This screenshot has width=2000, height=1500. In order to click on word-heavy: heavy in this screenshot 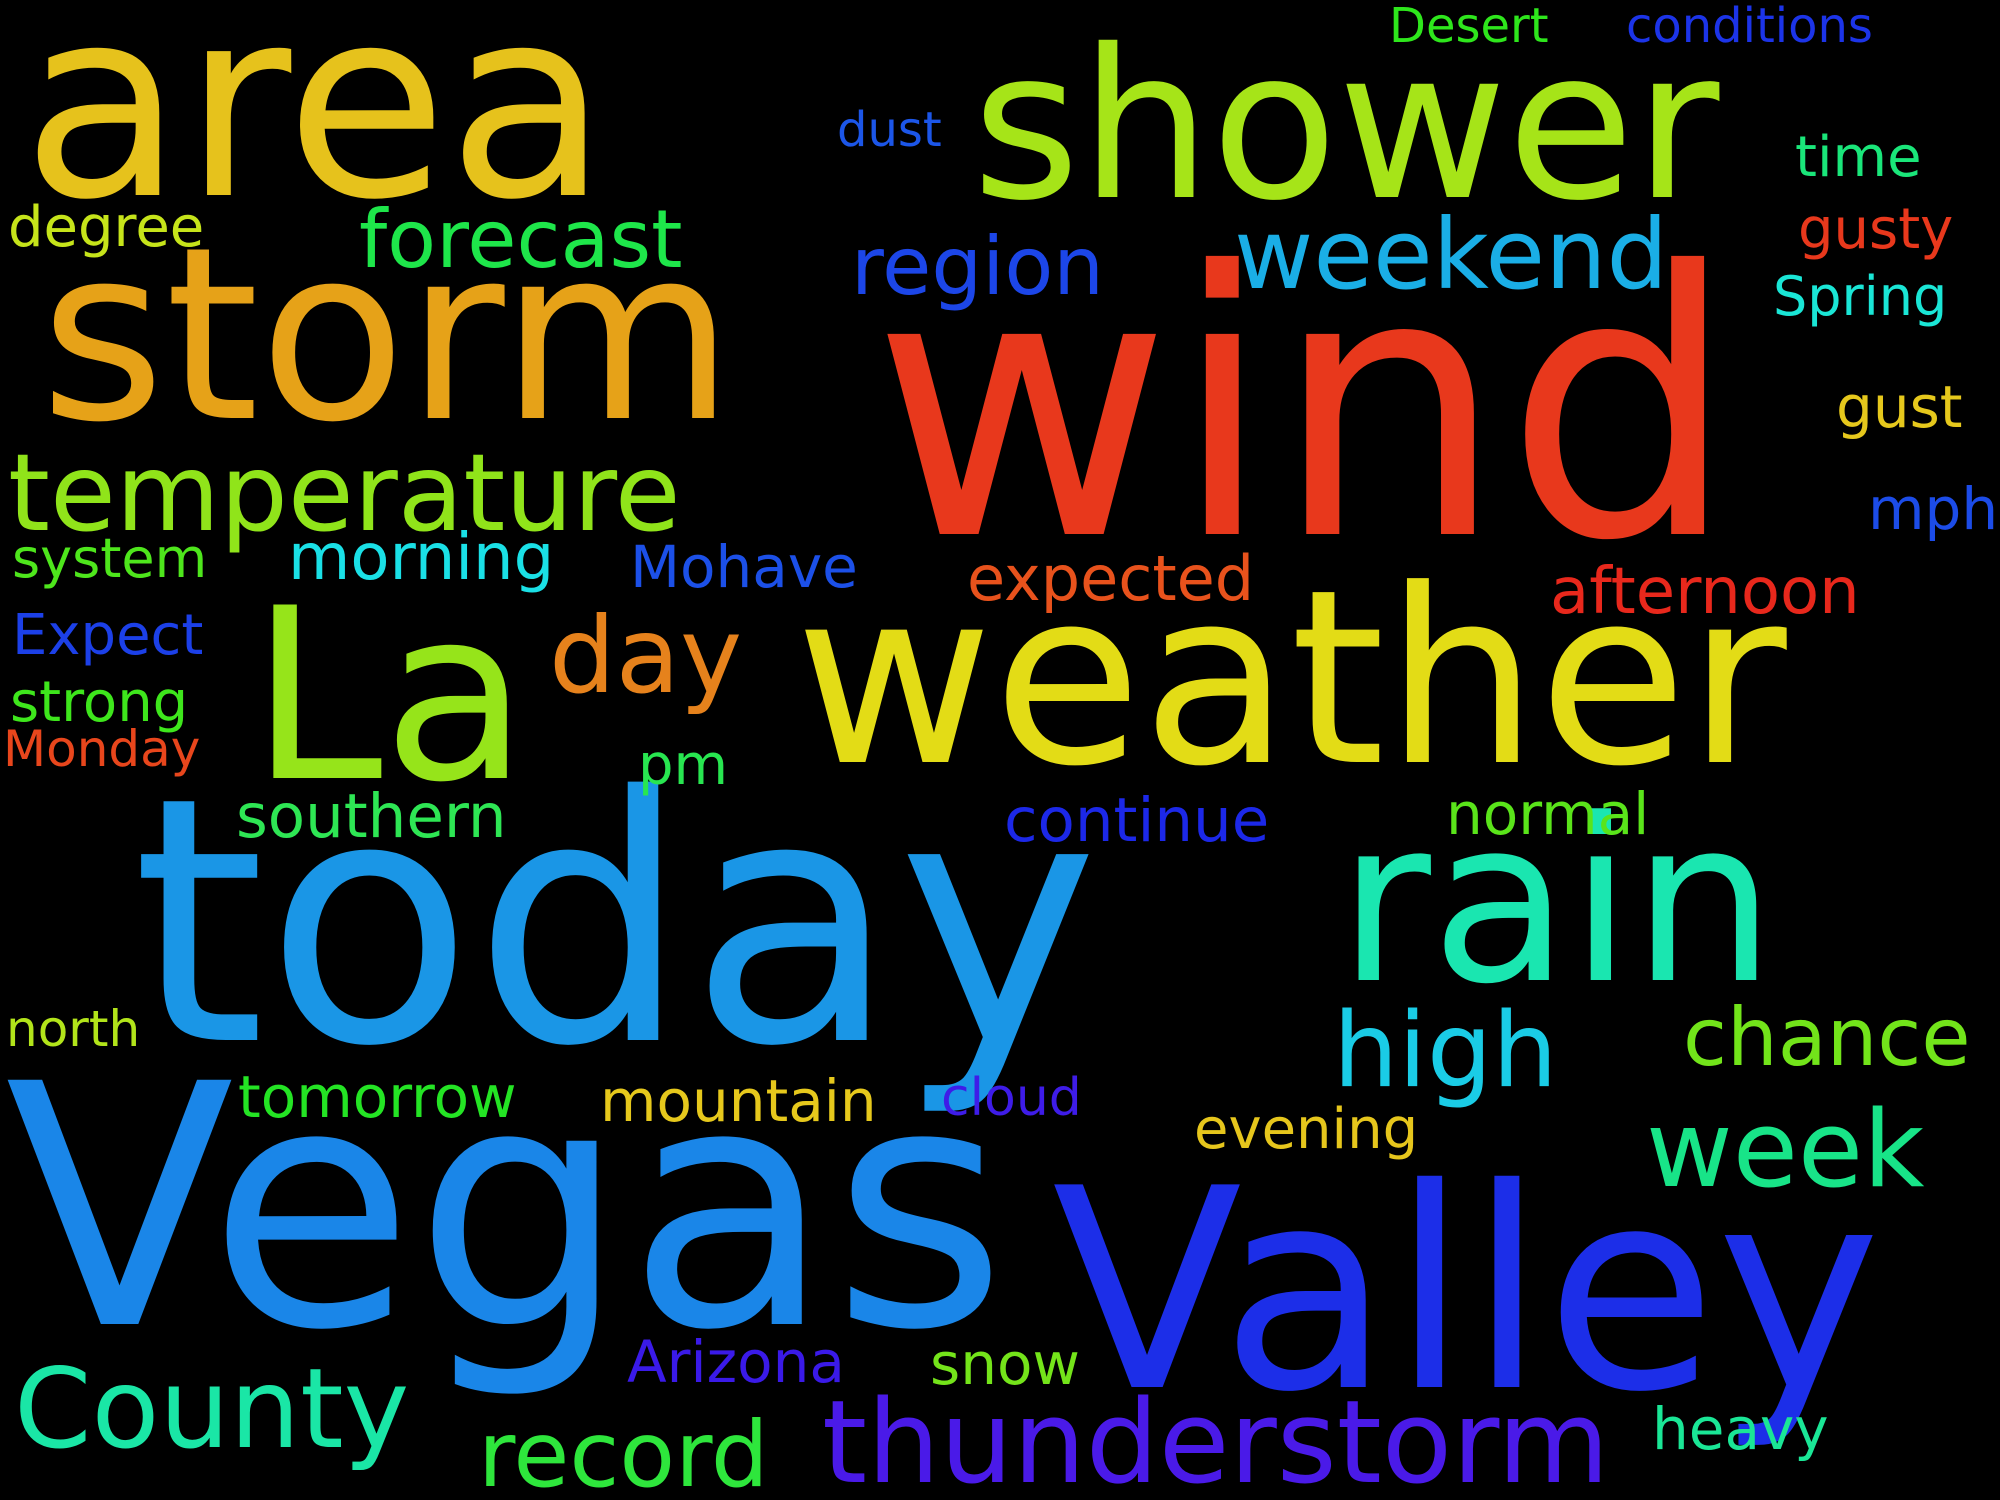, I will do `click(1740, 1429)`.